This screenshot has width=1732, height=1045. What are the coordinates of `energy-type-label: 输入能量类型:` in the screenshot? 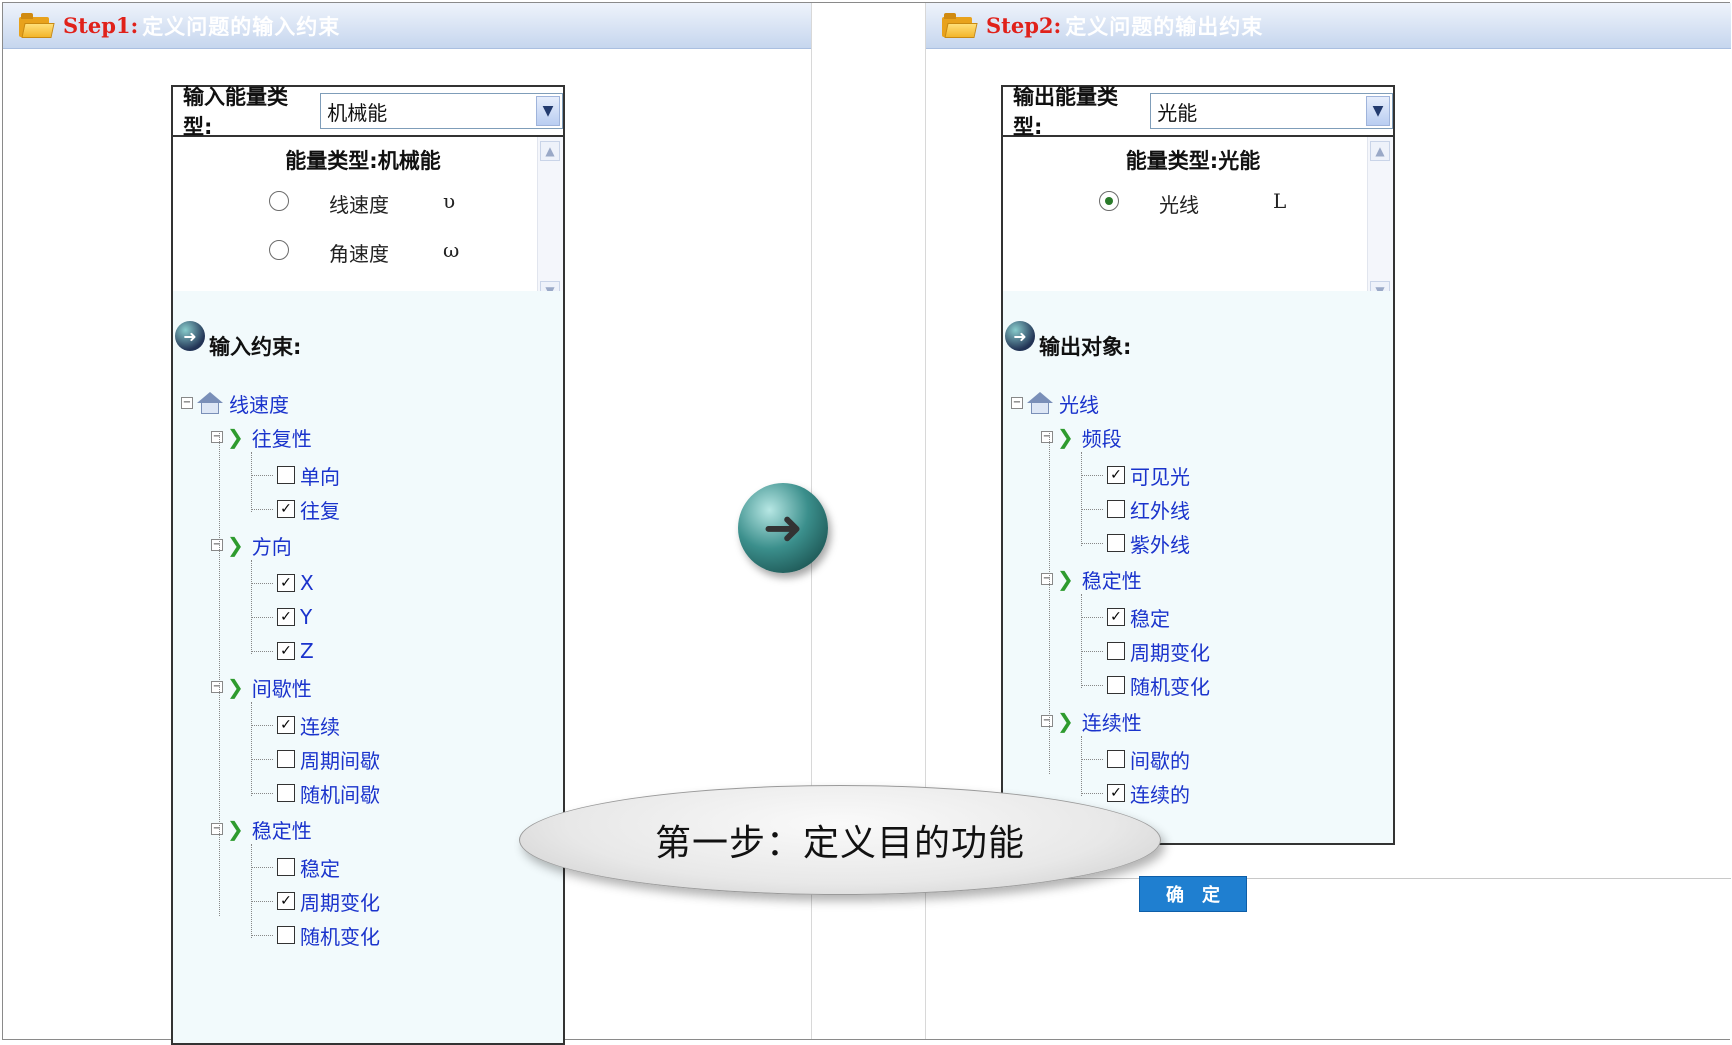 It's located at (235, 112).